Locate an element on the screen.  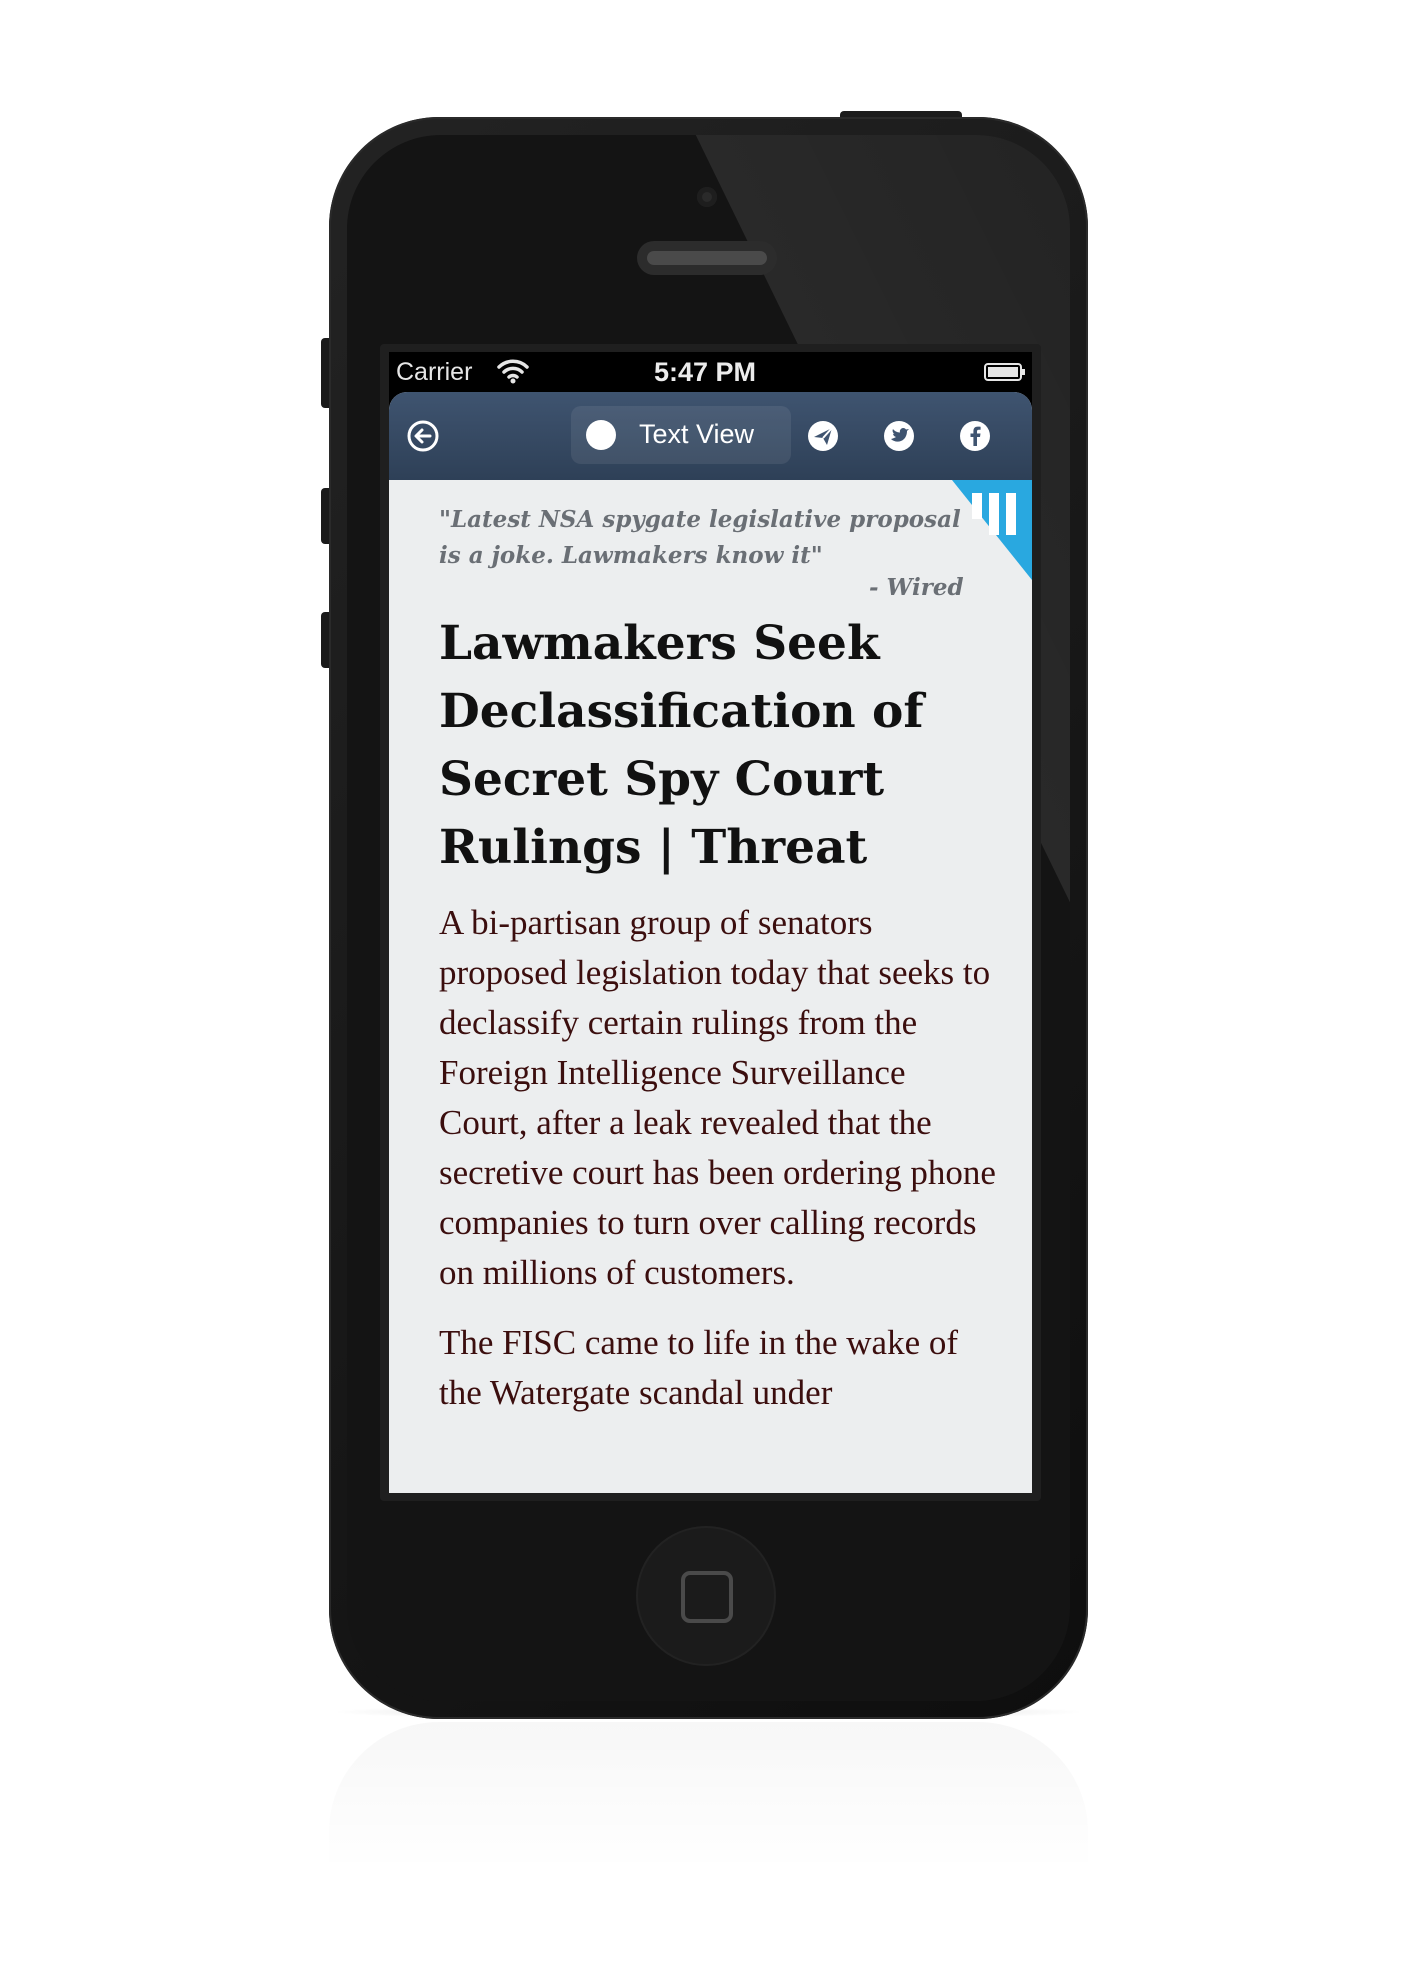
back-arrow-icon is located at coordinates (423, 436).